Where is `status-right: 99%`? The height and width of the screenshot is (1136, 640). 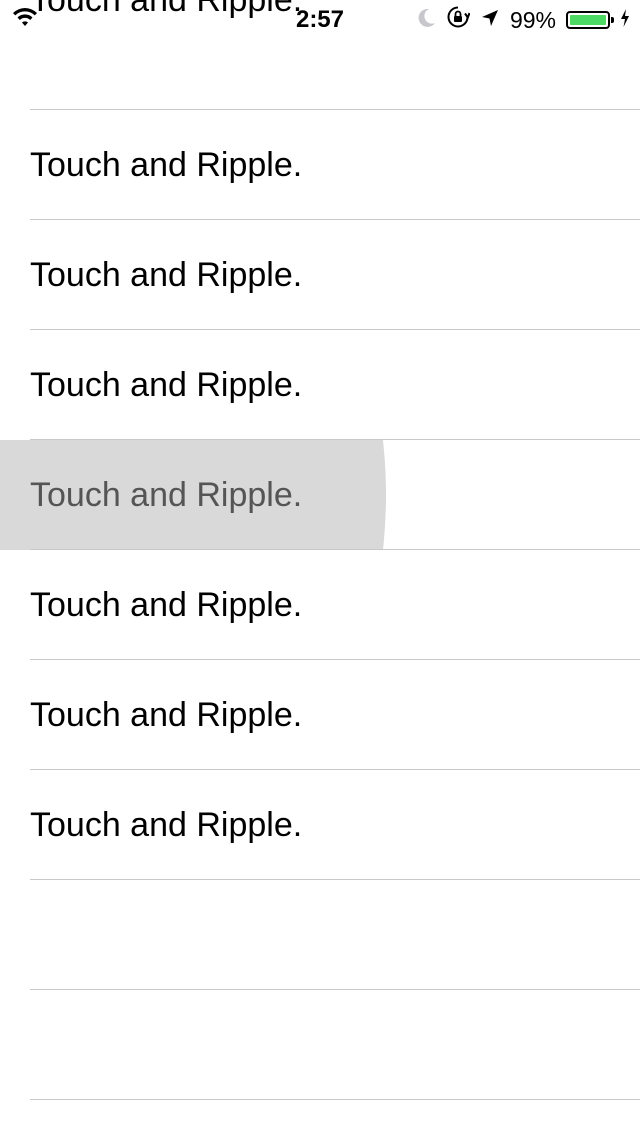
status-right: 99% is located at coordinates (524, 20).